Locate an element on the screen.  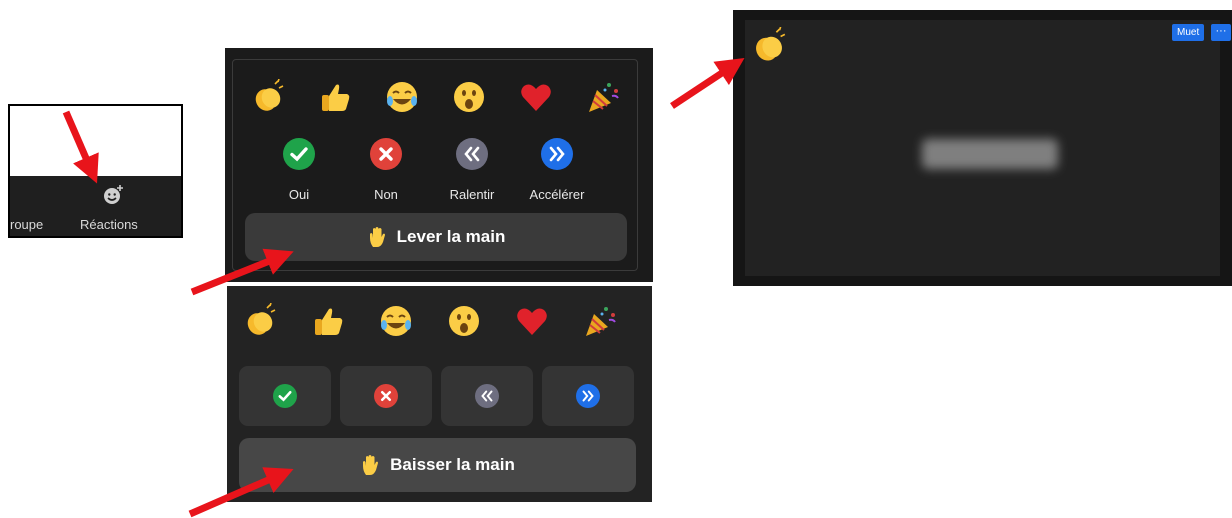
arrow-to-reactions is located at coordinates (80, 147).